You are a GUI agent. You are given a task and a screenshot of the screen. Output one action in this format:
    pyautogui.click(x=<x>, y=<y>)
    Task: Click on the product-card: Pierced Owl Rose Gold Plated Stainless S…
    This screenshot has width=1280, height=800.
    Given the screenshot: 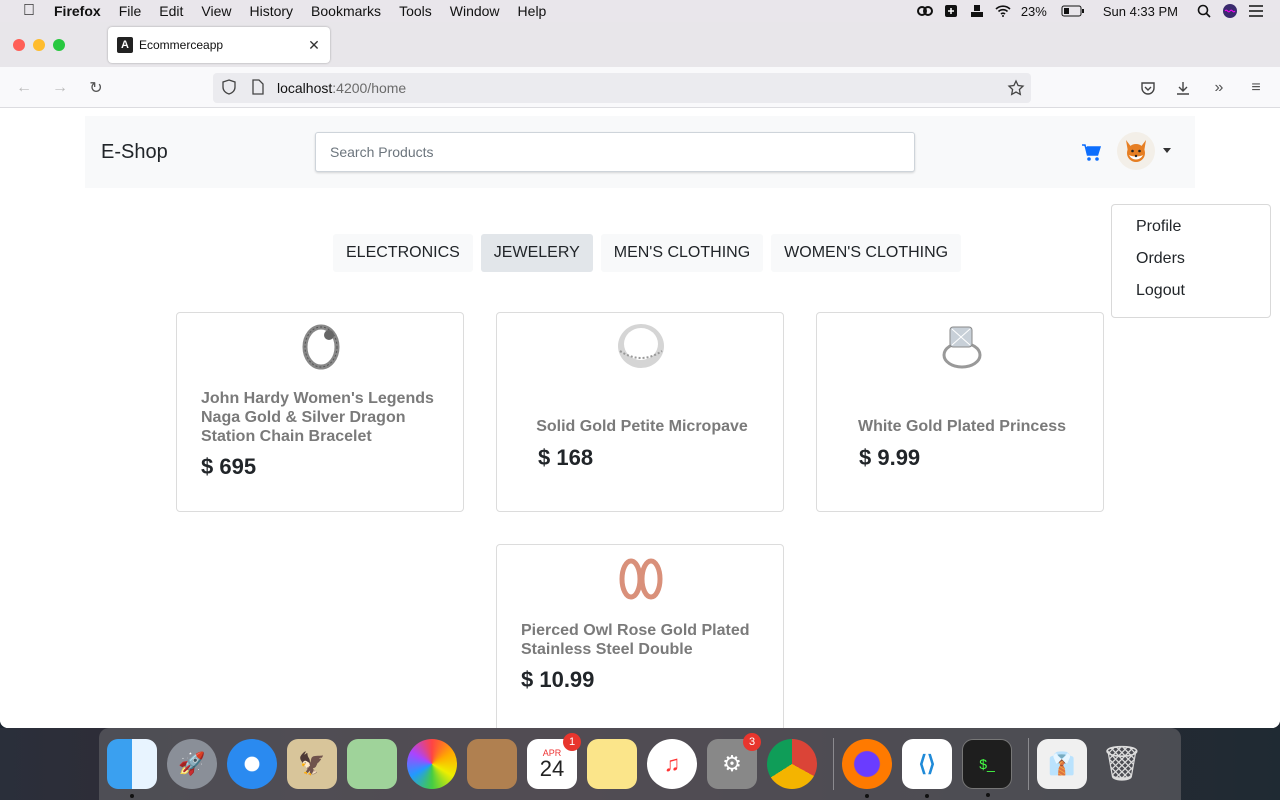 What is the action you would take?
    pyautogui.click(x=640, y=636)
    